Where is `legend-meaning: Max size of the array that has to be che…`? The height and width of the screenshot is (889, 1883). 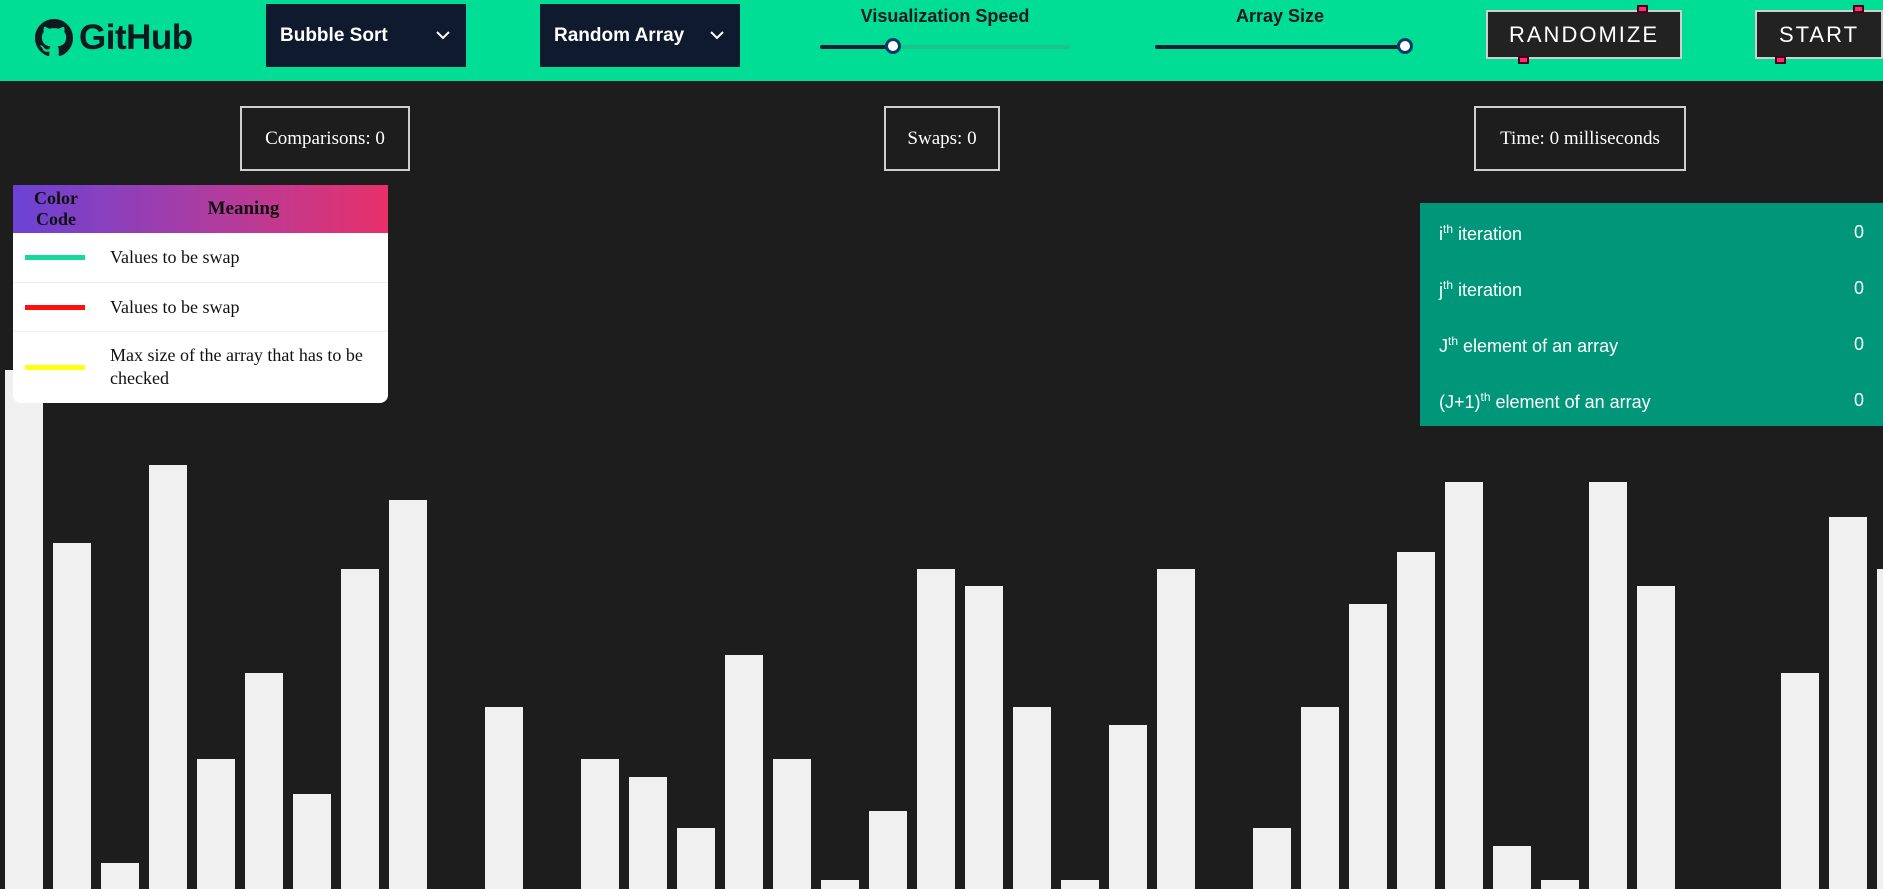 legend-meaning: Max size of the array that has to be che… is located at coordinates (236, 366).